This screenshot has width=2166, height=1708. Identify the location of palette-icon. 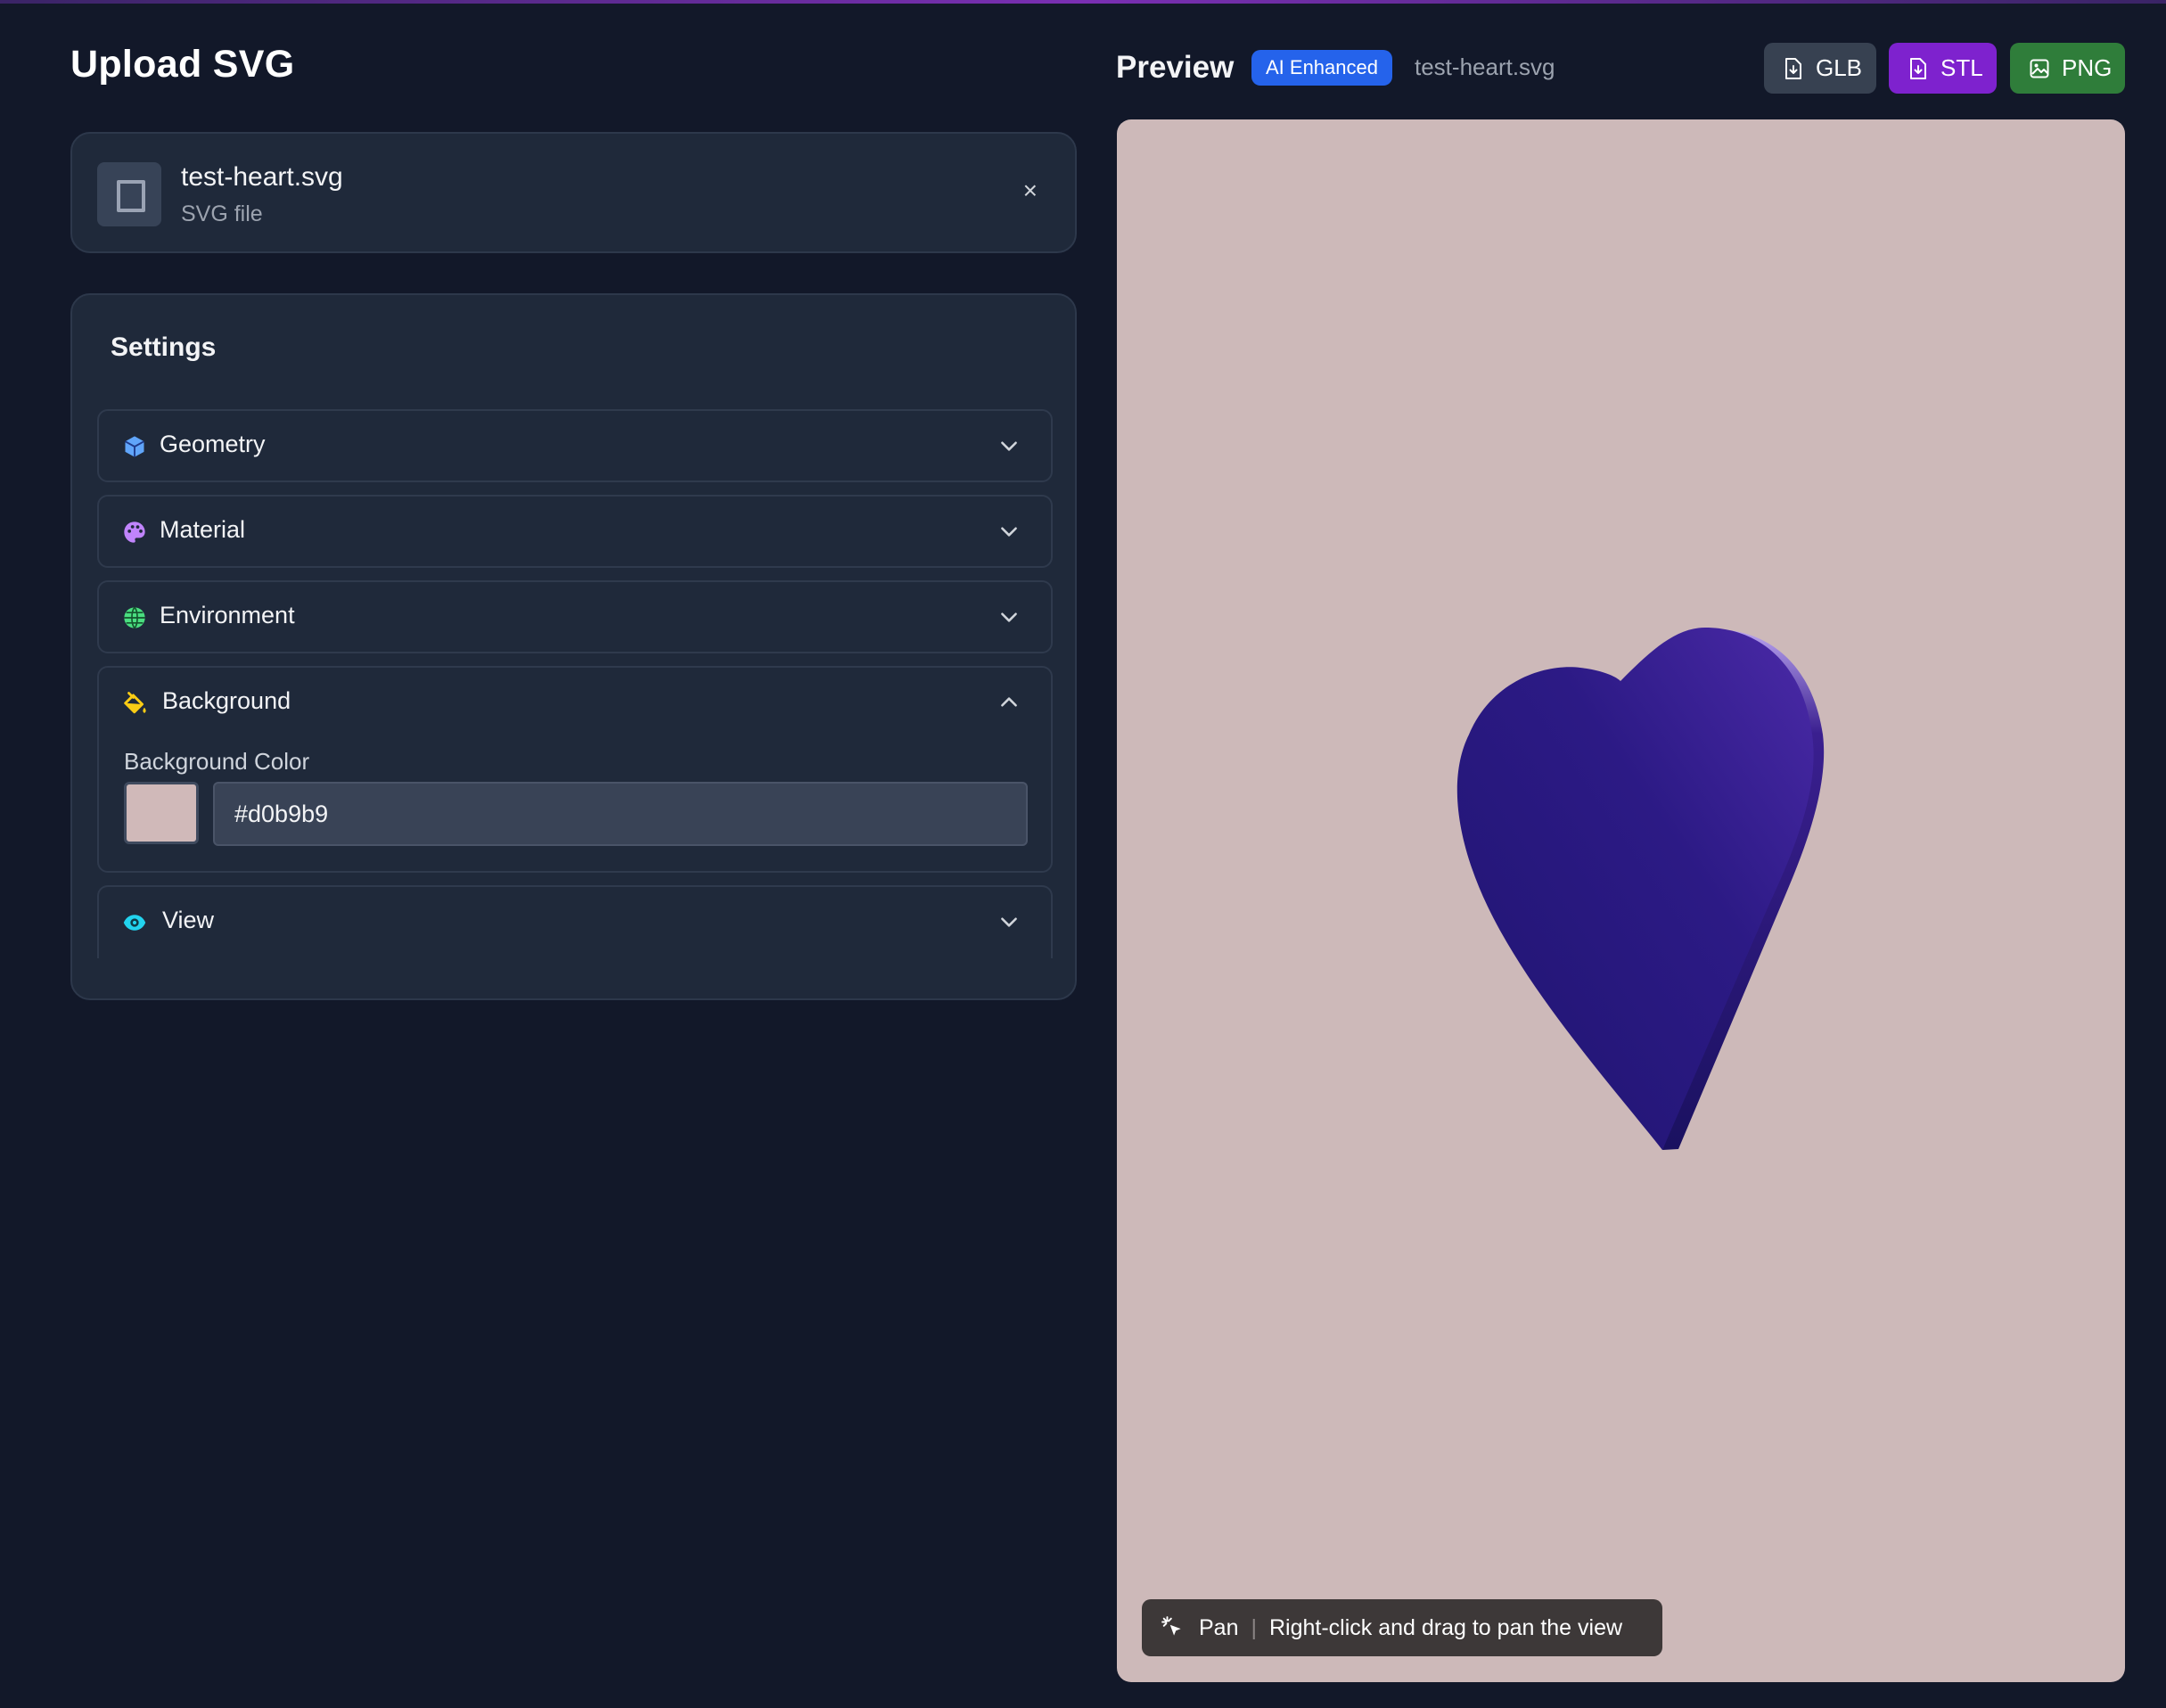
(134, 532).